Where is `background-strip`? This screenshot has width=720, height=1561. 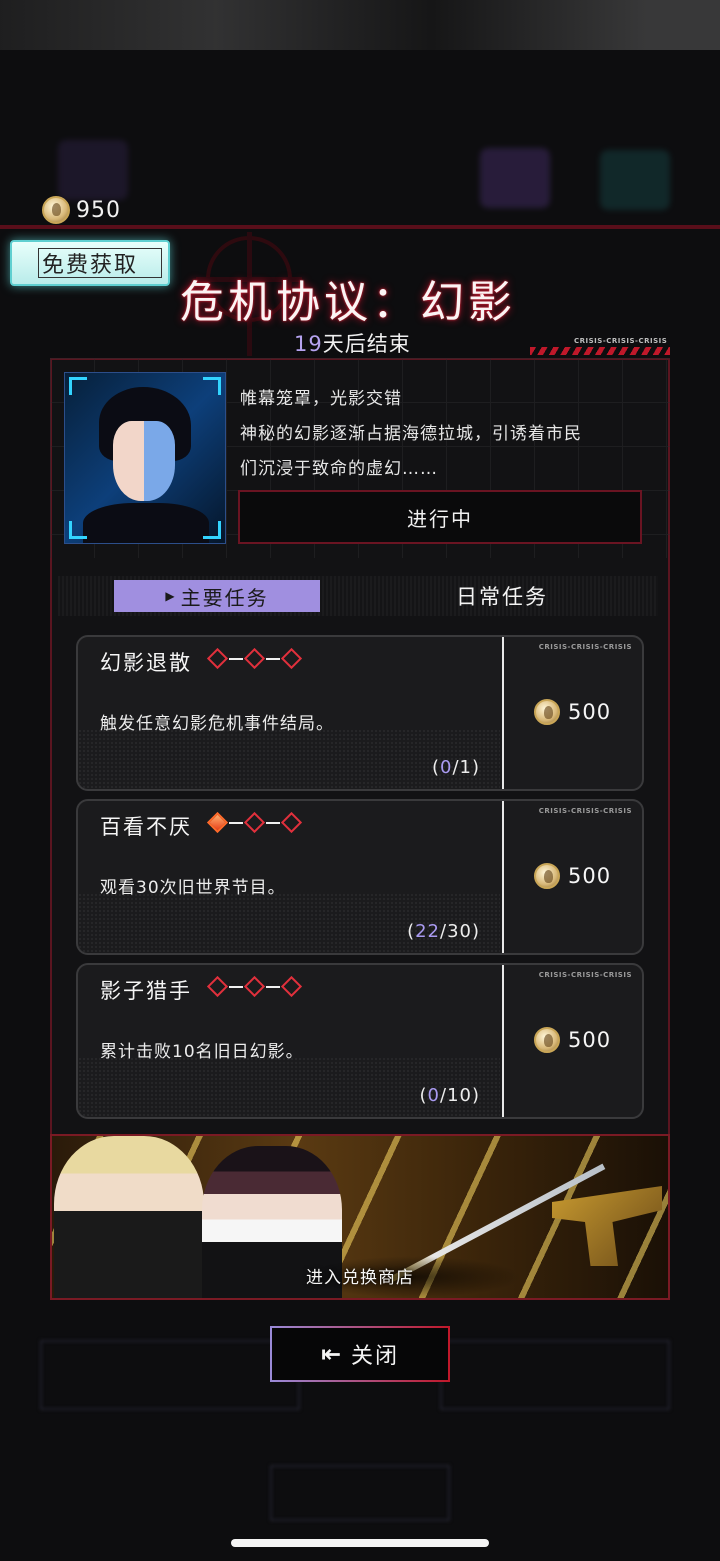
background-strip is located at coordinates (360, 227).